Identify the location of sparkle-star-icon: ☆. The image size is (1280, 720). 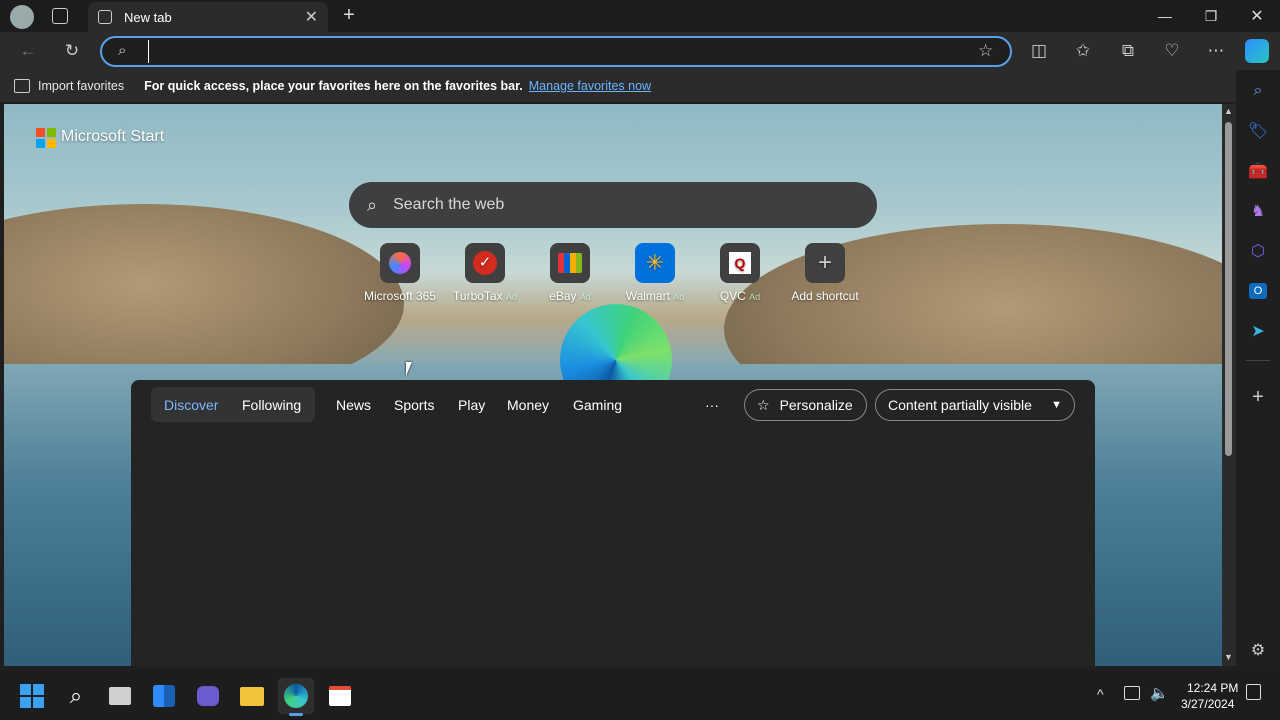
(763, 404).